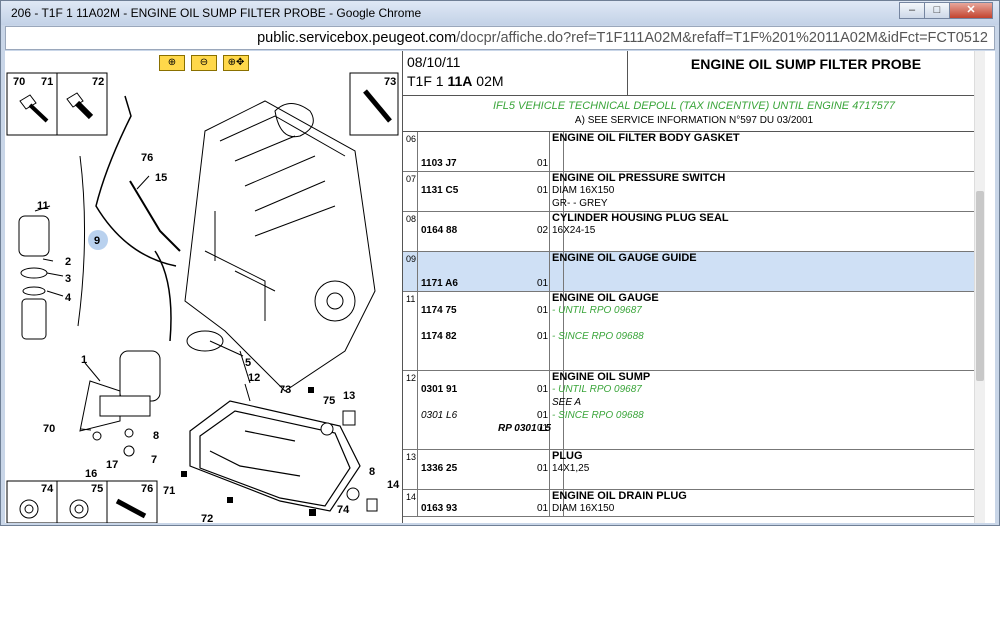 Image resolution: width=1000 pixels, height=628 pixels. Describe the element at coordinates (476, 163) in the screenshot. I see `part-reference: 1103 J7` at that location.